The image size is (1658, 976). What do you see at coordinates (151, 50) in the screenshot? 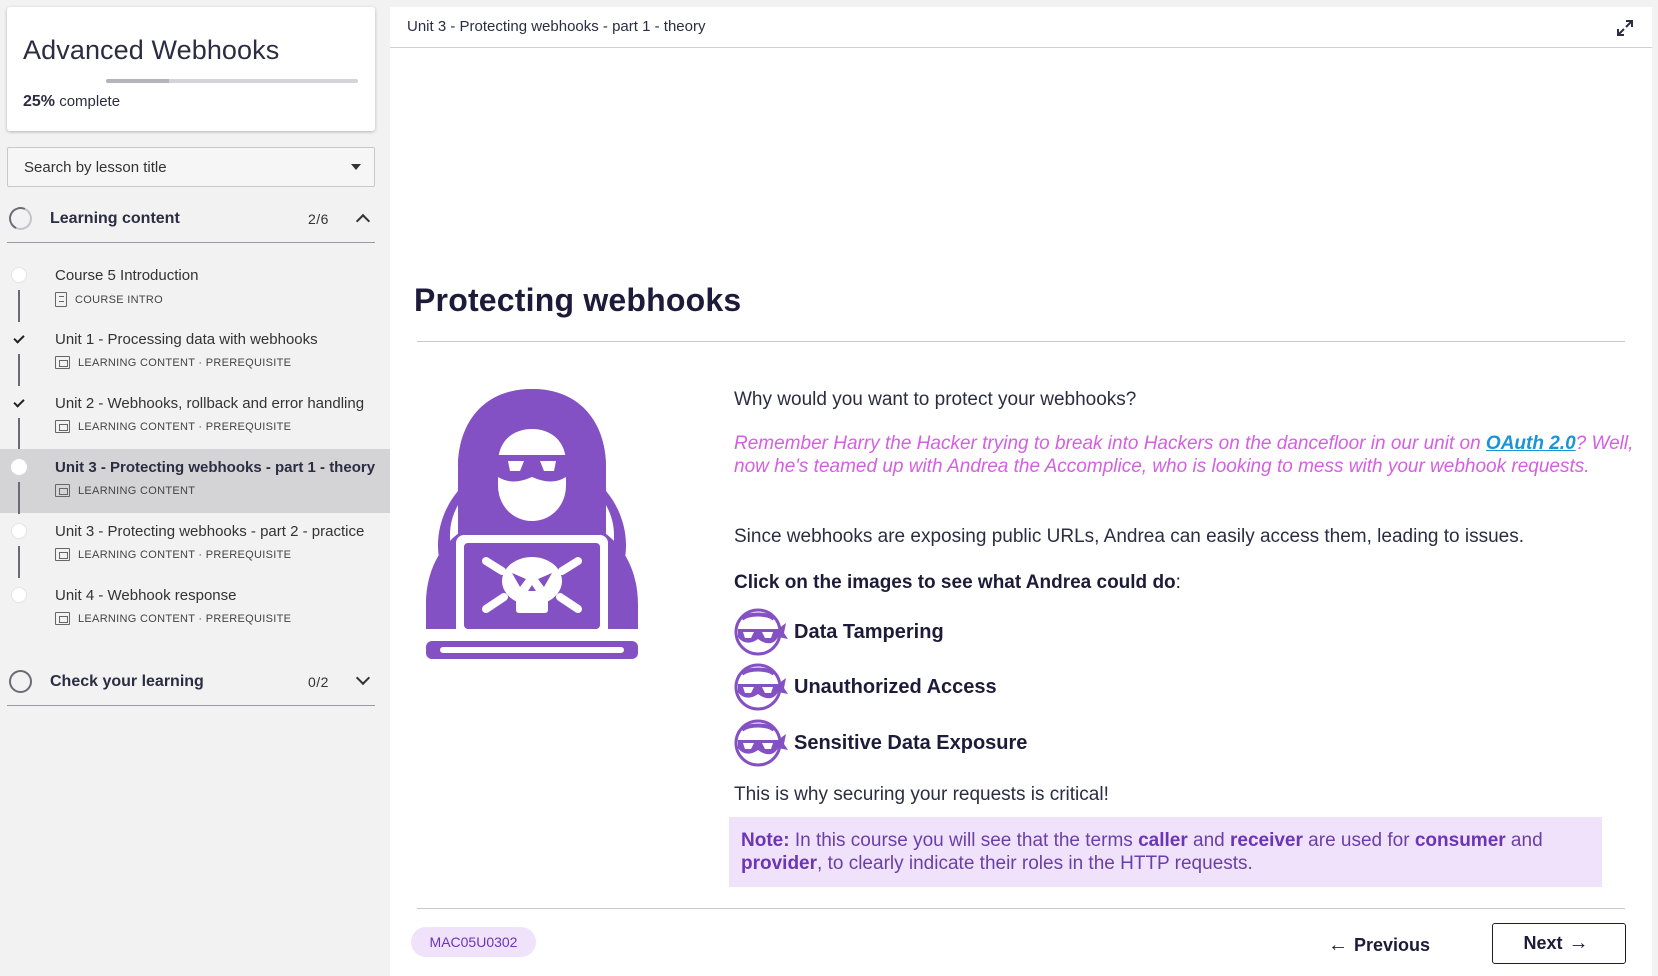
I see `course-title: Advanced Webhooks` at bounding box center [151, 50].